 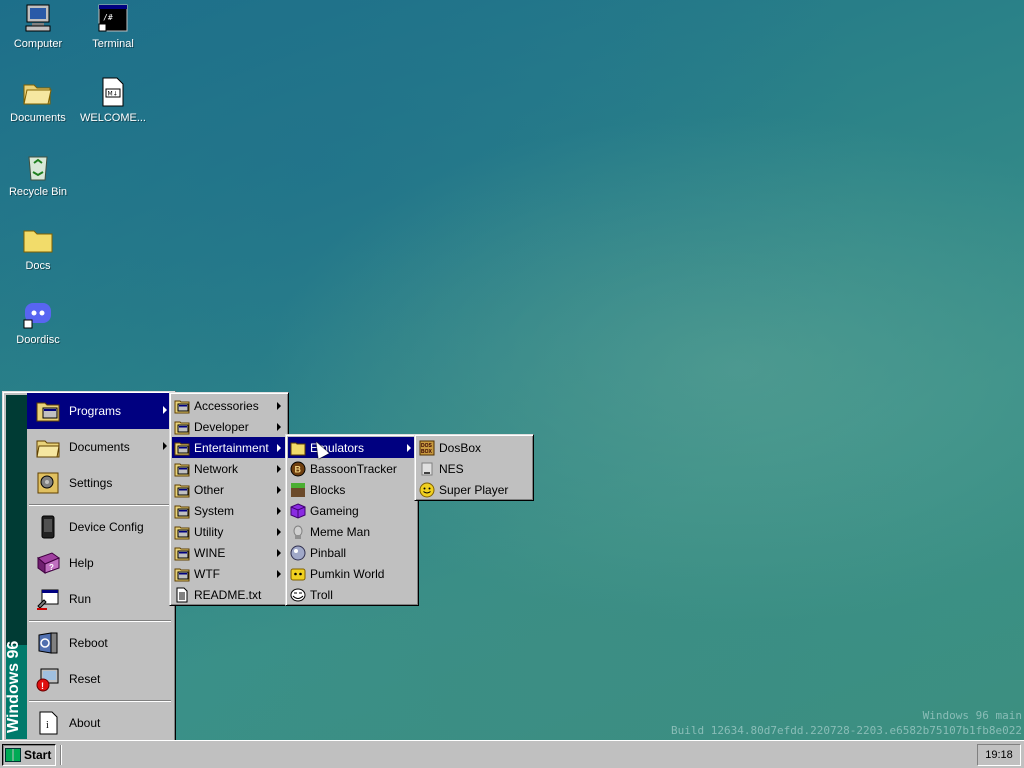 What do you see at coordinates (512, 754) in the screenshot?
I see `taskbar: Start 19:18` at bounding box center [512, 754].